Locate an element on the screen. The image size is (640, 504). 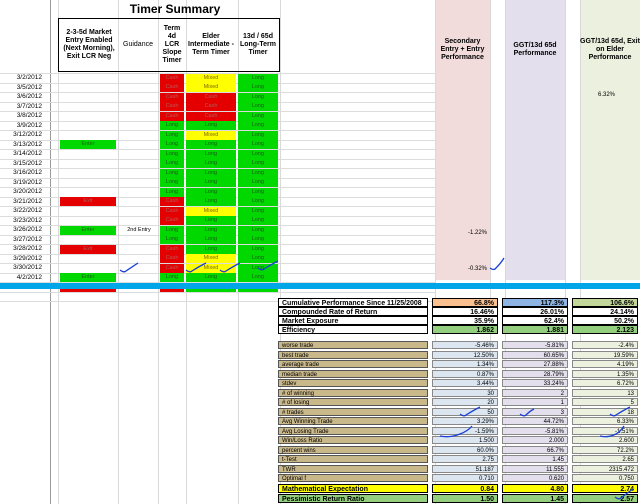
section-divider-bar is located at coordinates (320, 286).